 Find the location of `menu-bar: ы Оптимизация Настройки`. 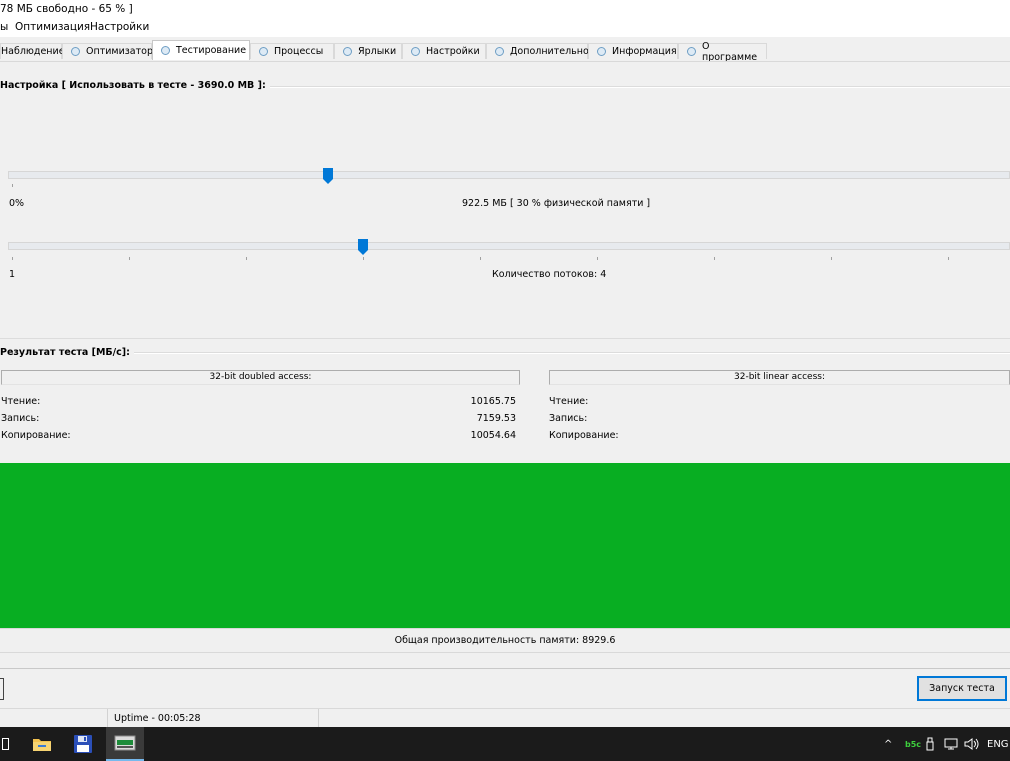

menu-bar: ы Оптимизация Настройки is located at coordinates (505, 28).